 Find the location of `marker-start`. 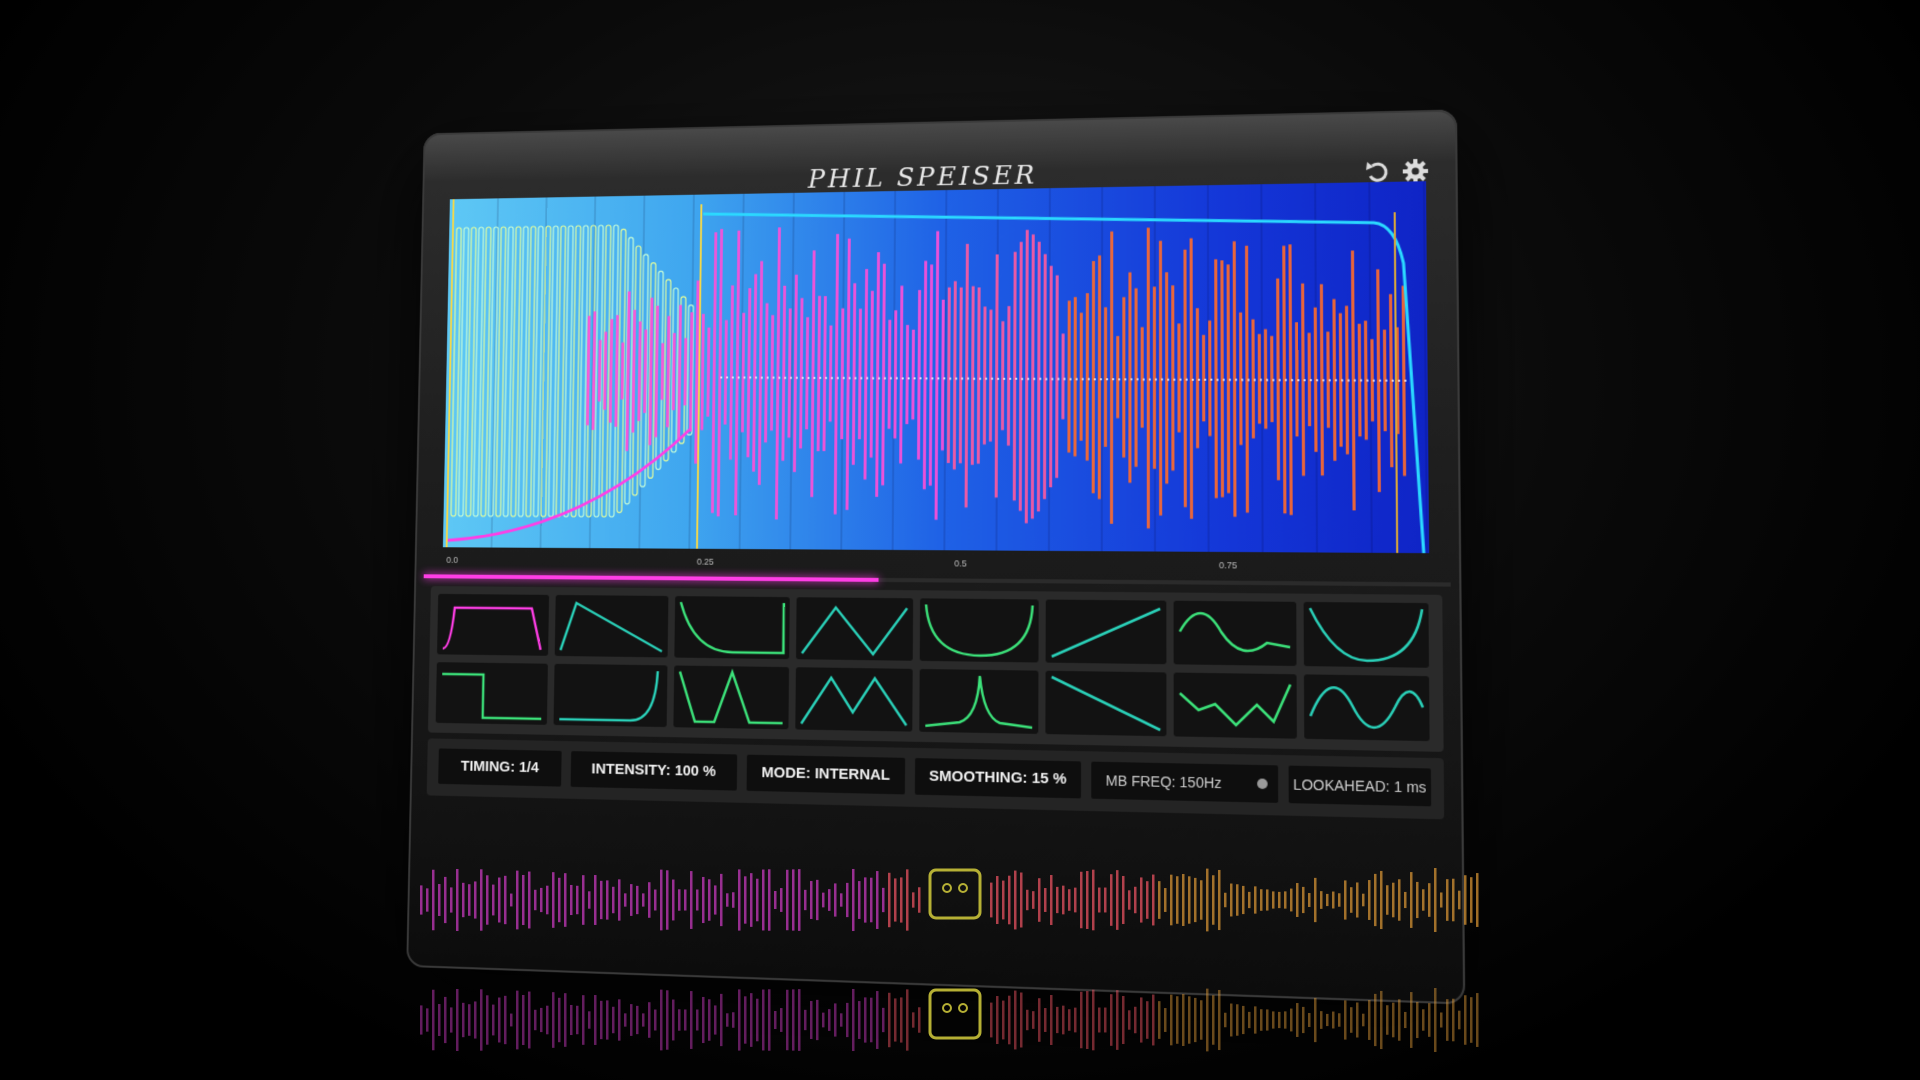

marker-start is located at coordinates (450, 373).